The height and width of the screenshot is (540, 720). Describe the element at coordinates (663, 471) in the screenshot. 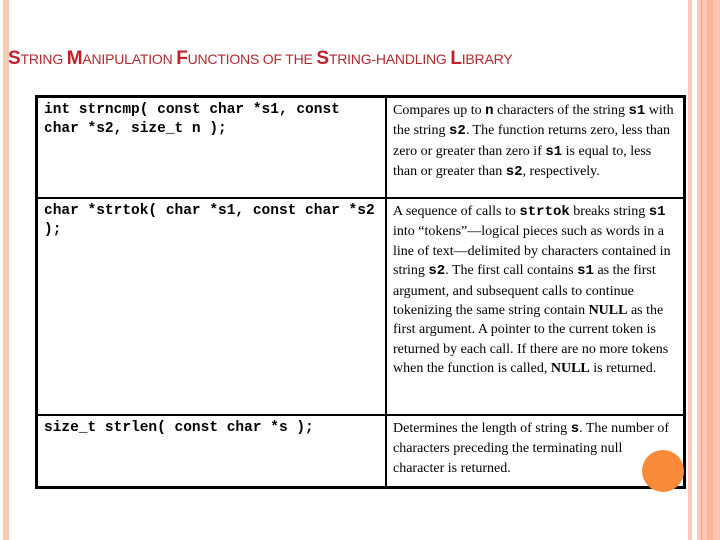

I see `decorative-orange-circle` at that location.